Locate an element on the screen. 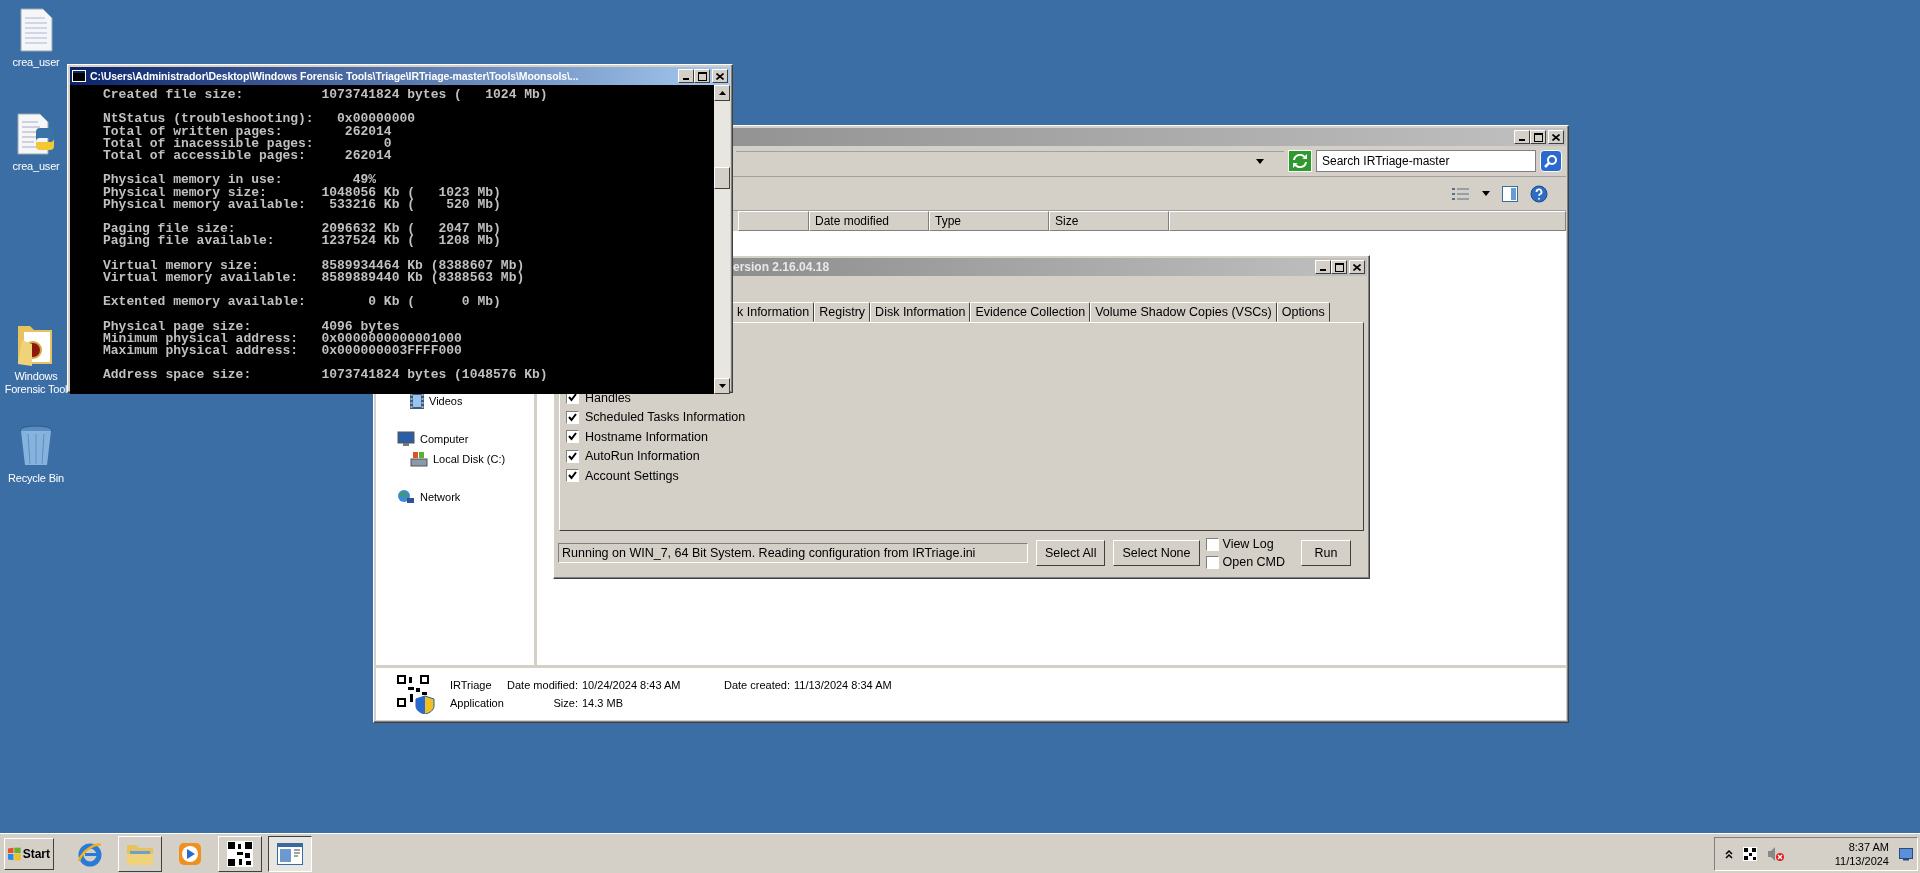 The image size is (1920, 873). tab: Volume Shadow Copies (VSCs) is located at coordinates (1183, 312).